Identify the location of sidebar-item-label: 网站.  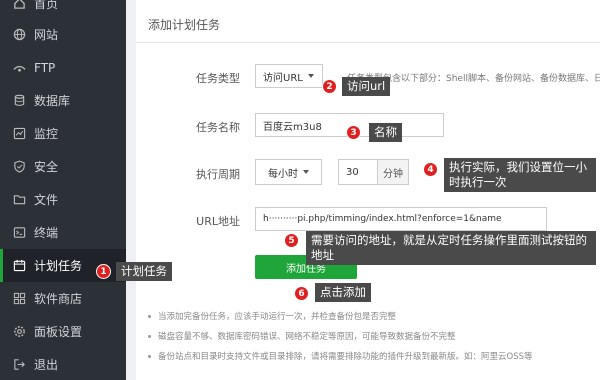
(46, 35).